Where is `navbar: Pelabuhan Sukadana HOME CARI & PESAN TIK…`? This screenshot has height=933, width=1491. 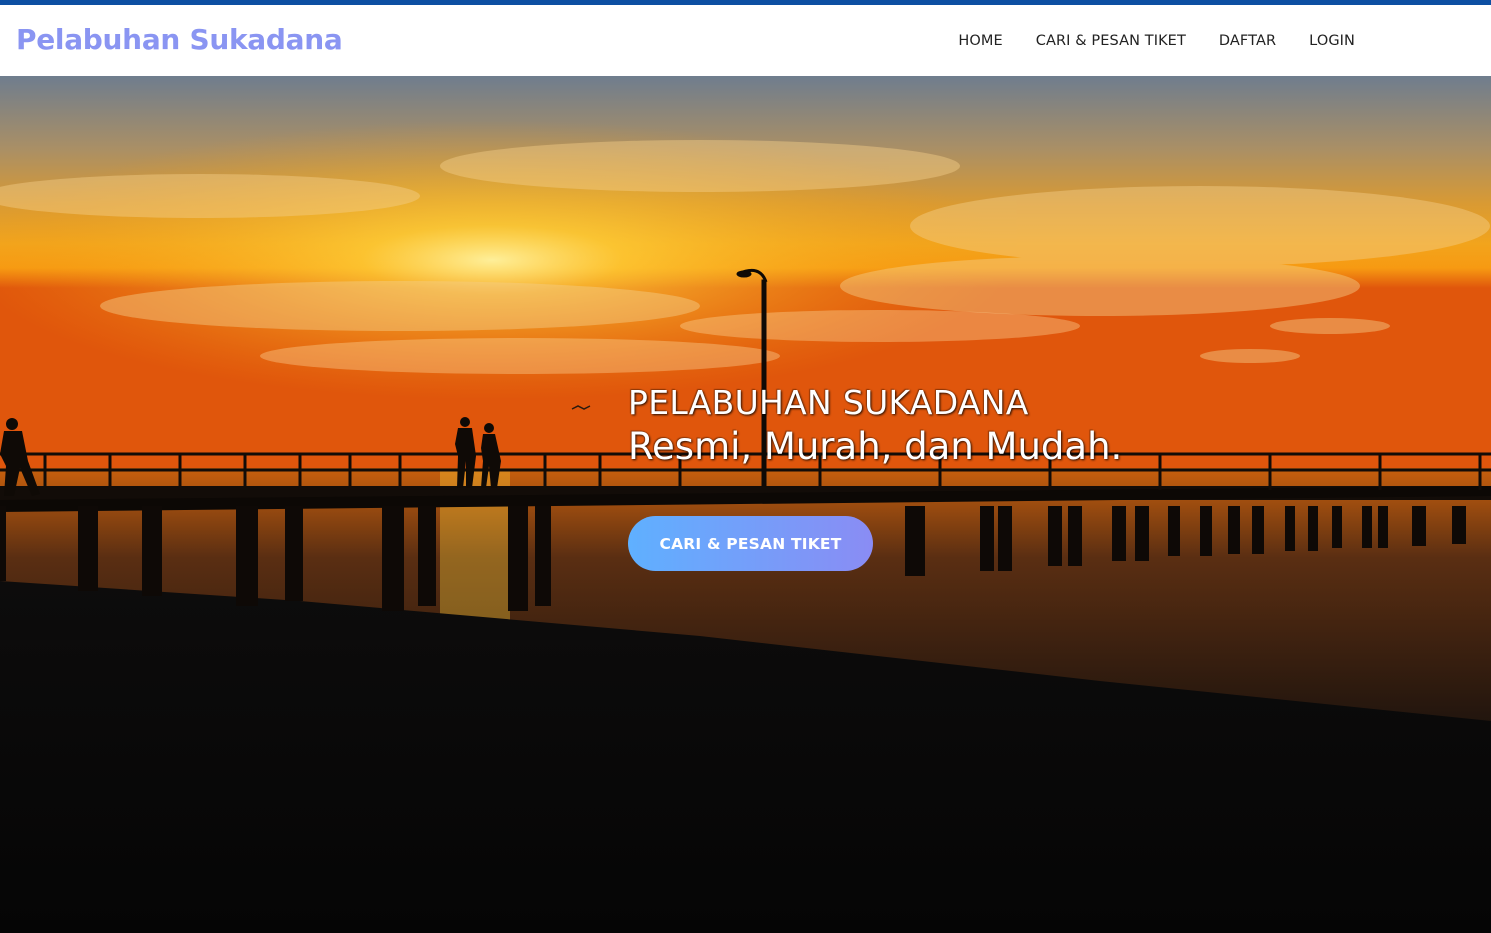 navbar: Pelabuhan Sukadana HOME CARI & PESAN TIK… is located at coordinates (745, 40).